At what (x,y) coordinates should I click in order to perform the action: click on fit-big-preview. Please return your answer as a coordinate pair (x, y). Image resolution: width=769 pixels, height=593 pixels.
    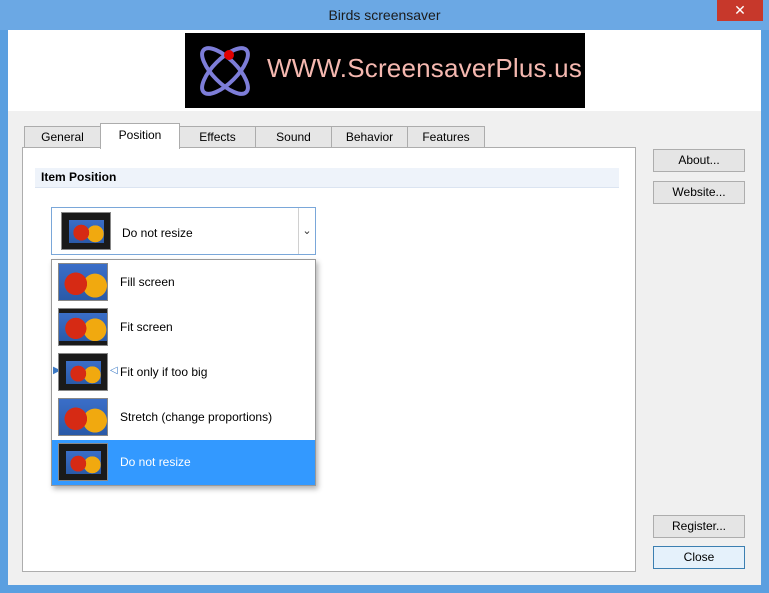
    Looking at the image, I should click on (83, 372).